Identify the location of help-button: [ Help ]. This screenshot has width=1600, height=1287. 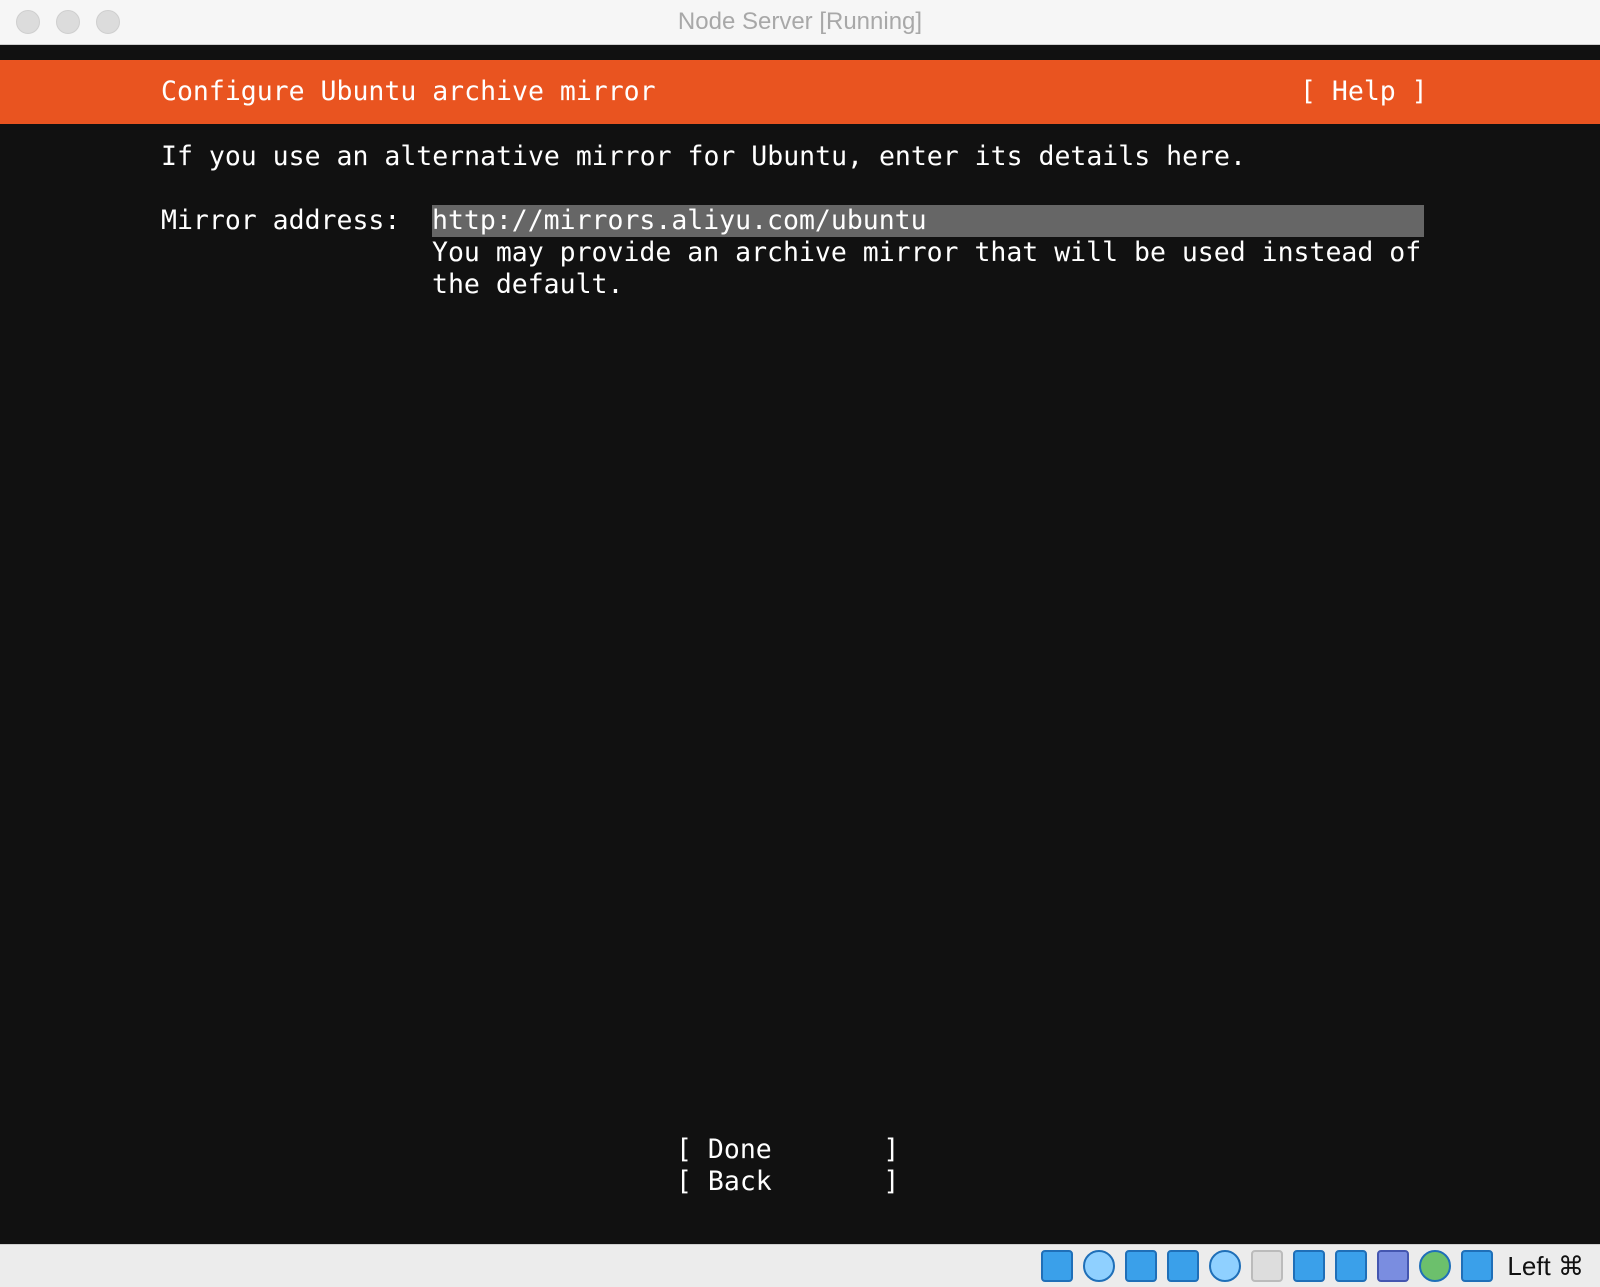
(1364, 92).